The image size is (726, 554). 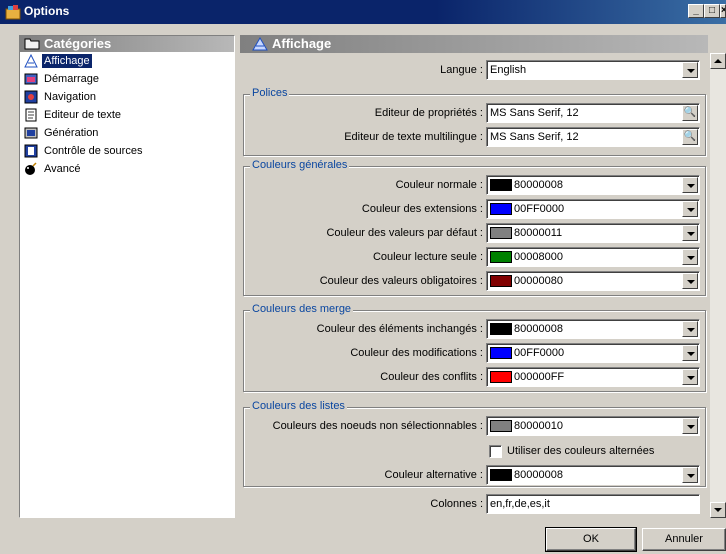 What do you see at coordinates (47, 11) in the screenshot?
I see `window-title: Options` at bounding box center [47, 11].